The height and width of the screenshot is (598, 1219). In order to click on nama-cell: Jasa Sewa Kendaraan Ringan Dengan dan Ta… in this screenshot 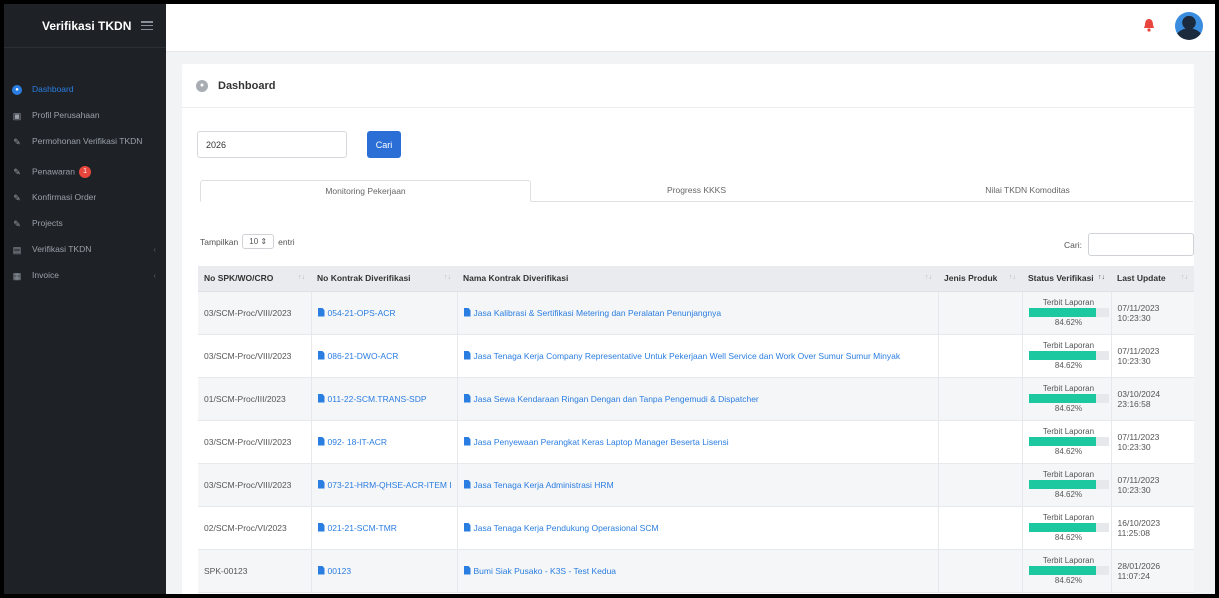, I will do `click(697, 399)`.